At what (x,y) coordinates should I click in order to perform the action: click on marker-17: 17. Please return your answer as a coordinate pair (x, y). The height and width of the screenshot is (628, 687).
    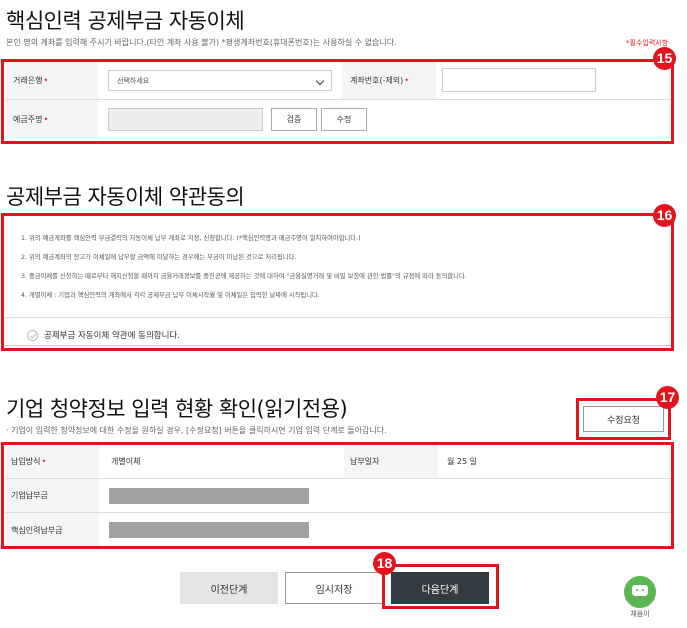
    Looking at the image, I should click on (667, 397).